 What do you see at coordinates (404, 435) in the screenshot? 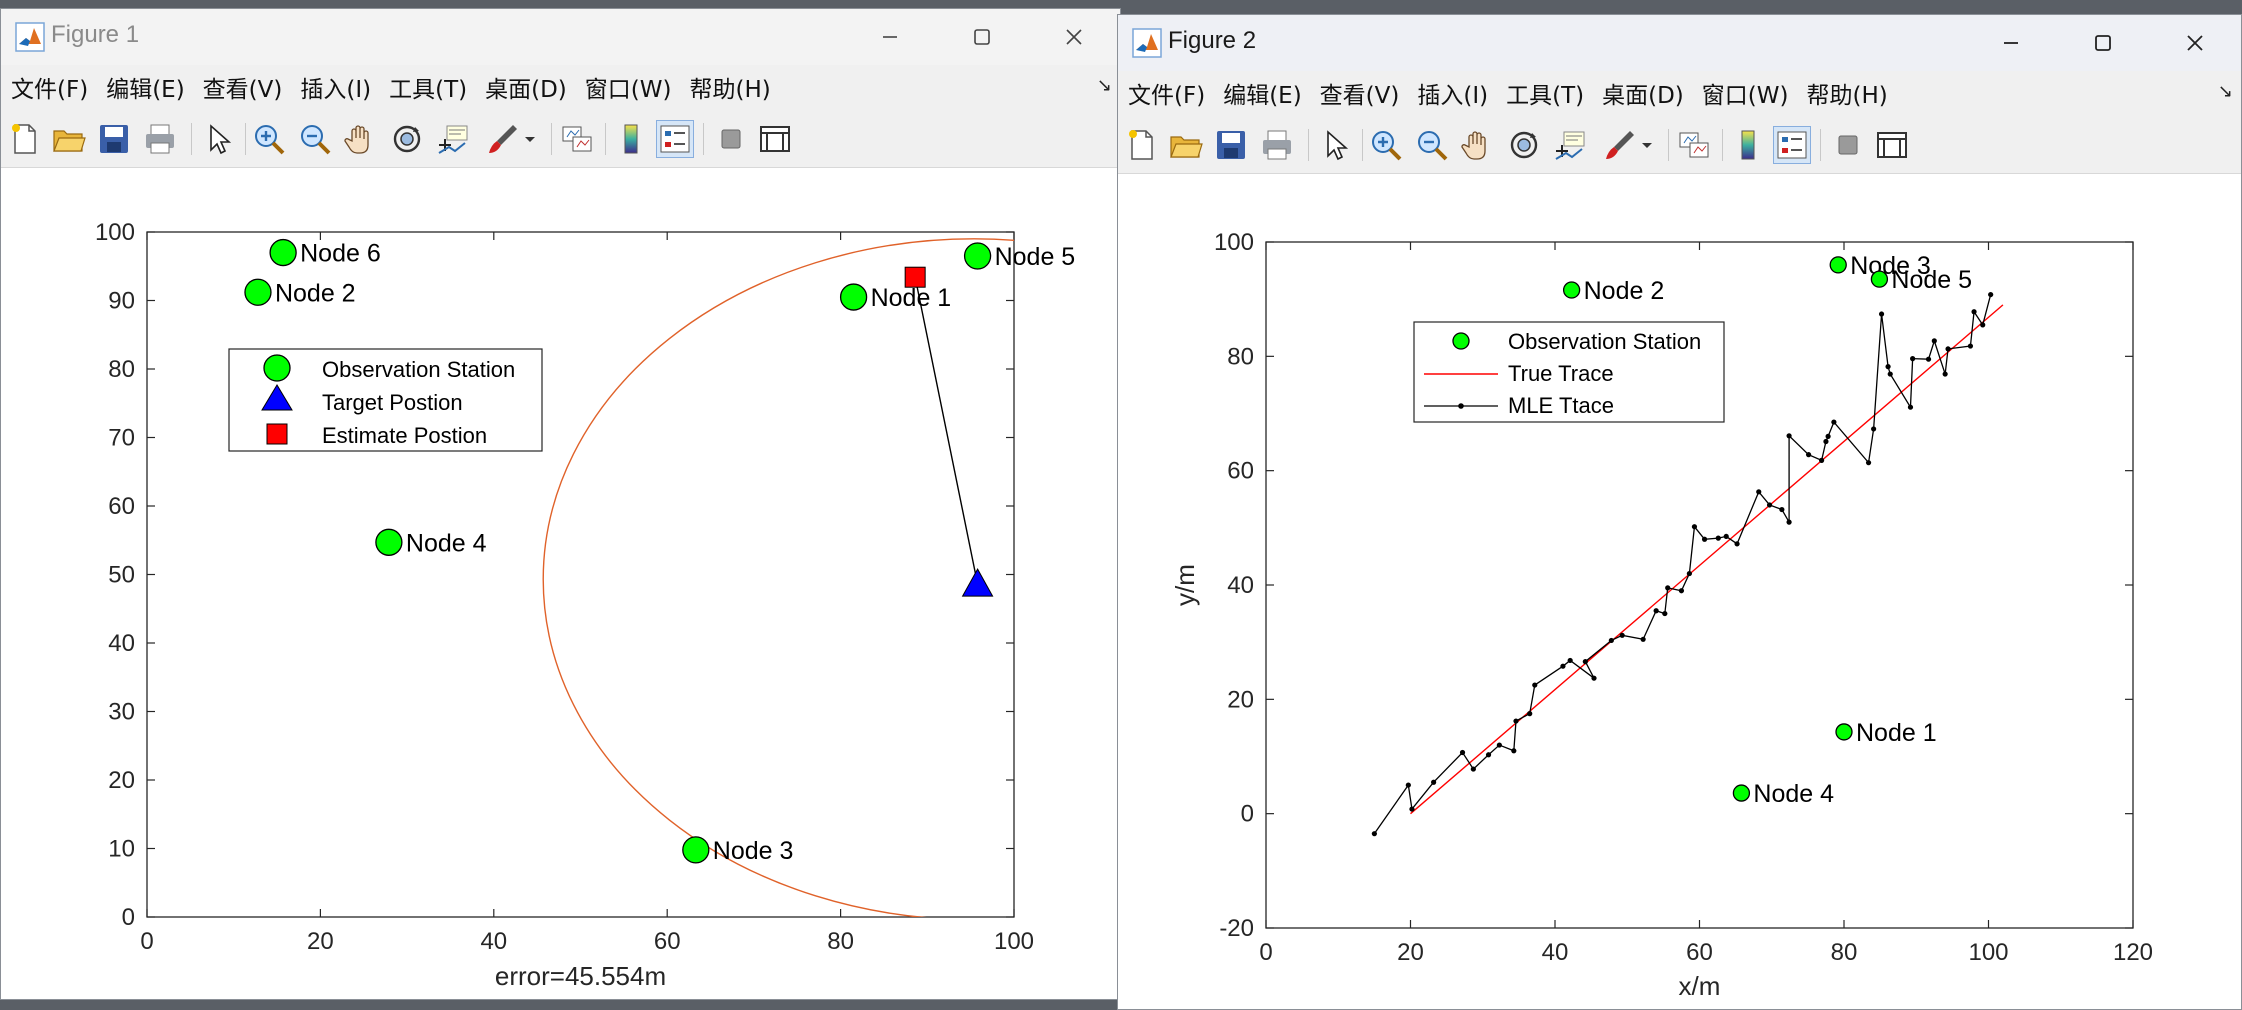
I see `legend-entry: Estimate Postion` at bounding box center [404, 435].